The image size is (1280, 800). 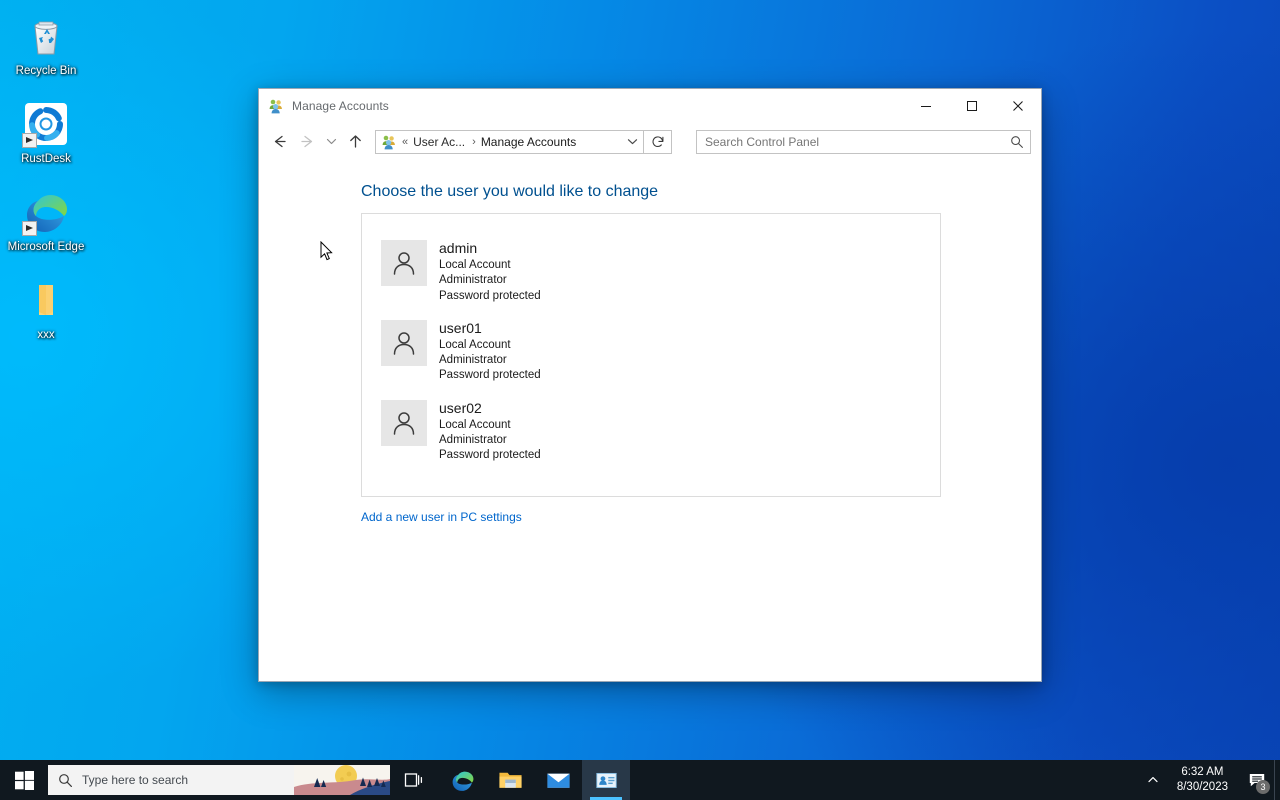 What do you see at coordinates (528, 142) in the screenshot?
I see `breadcrumb-manage-accounts: Manage Accounts` at bounding box center [528, 142].